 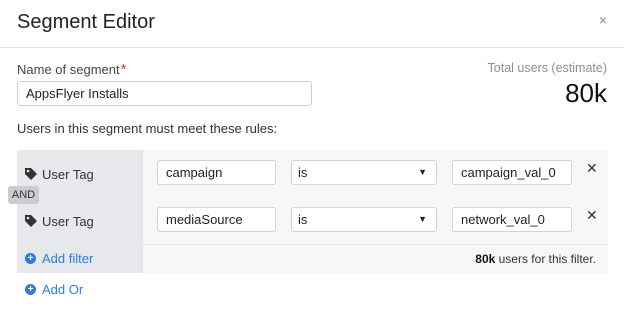 What do you see at coordinates (23, 195) in the screenshot?
I see `and-connector: AND` at bounding box center [23, 195].